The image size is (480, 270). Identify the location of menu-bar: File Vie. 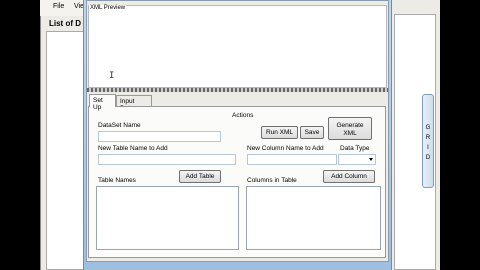
(62, 8).